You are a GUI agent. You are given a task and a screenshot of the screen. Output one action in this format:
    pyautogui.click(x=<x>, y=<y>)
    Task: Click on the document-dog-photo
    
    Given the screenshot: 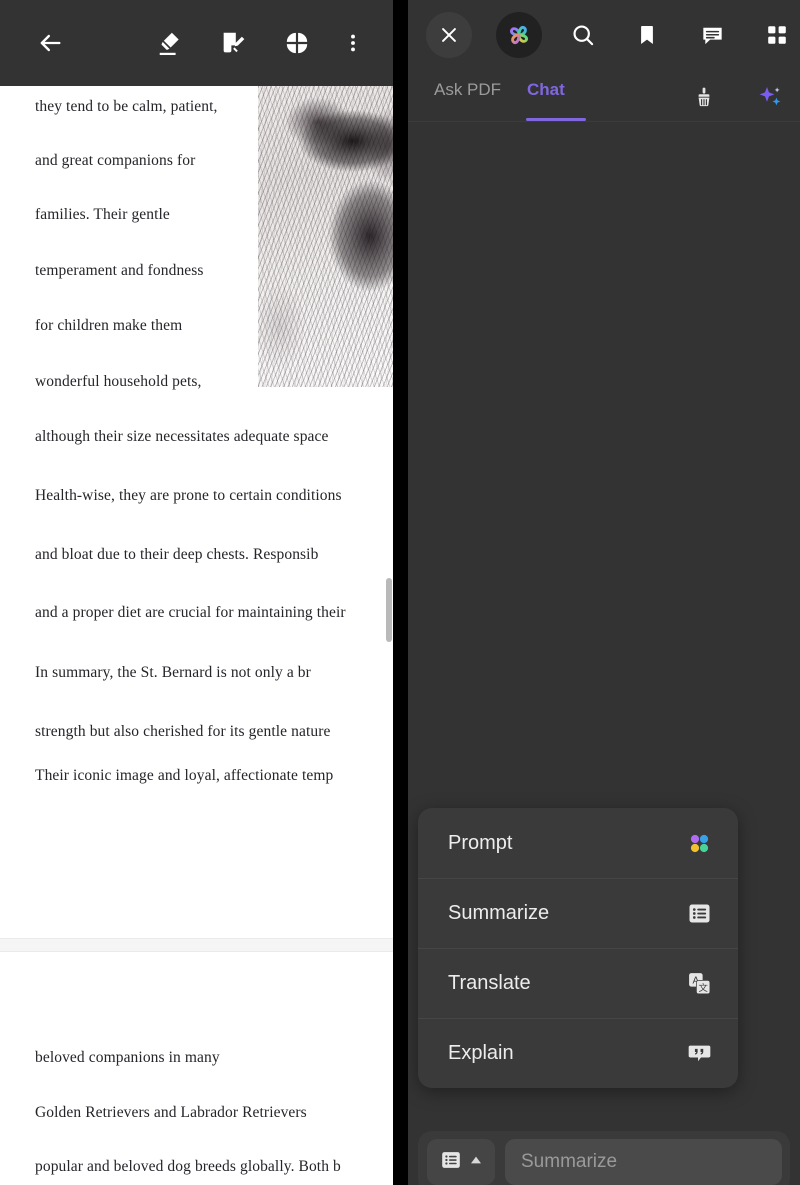 What is the action you would take?
    pyautogui.click(x=325, y=236)
    